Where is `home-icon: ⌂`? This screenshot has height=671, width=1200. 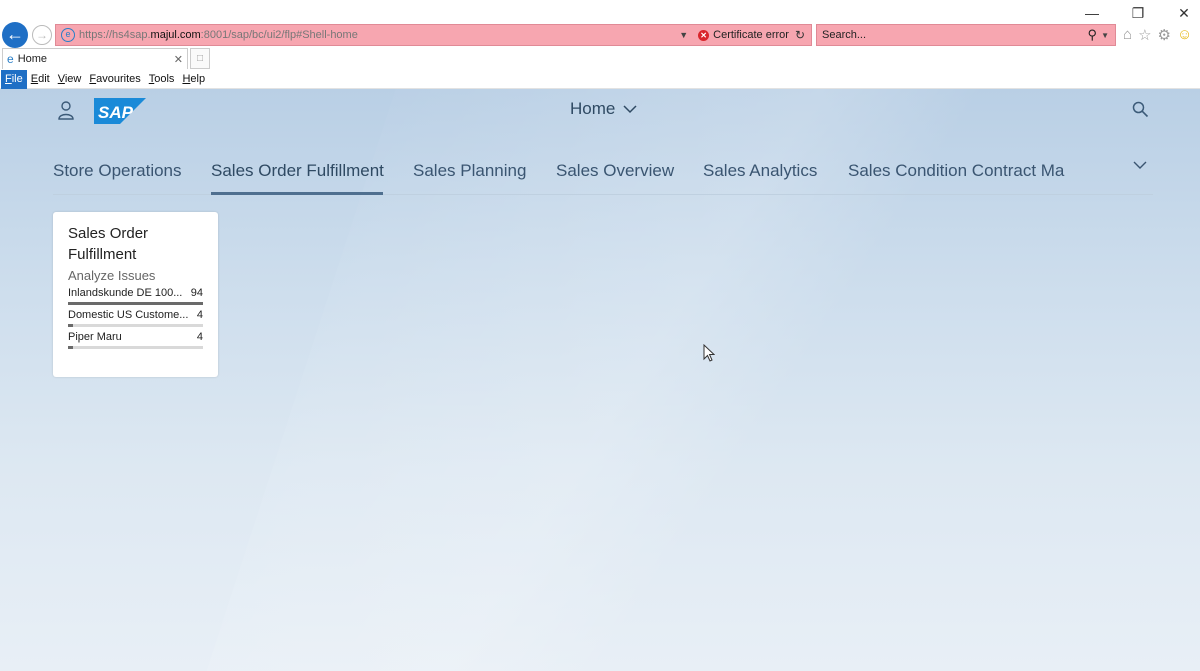
home-icon: ⌂ is located at coordinates (1127, 35).